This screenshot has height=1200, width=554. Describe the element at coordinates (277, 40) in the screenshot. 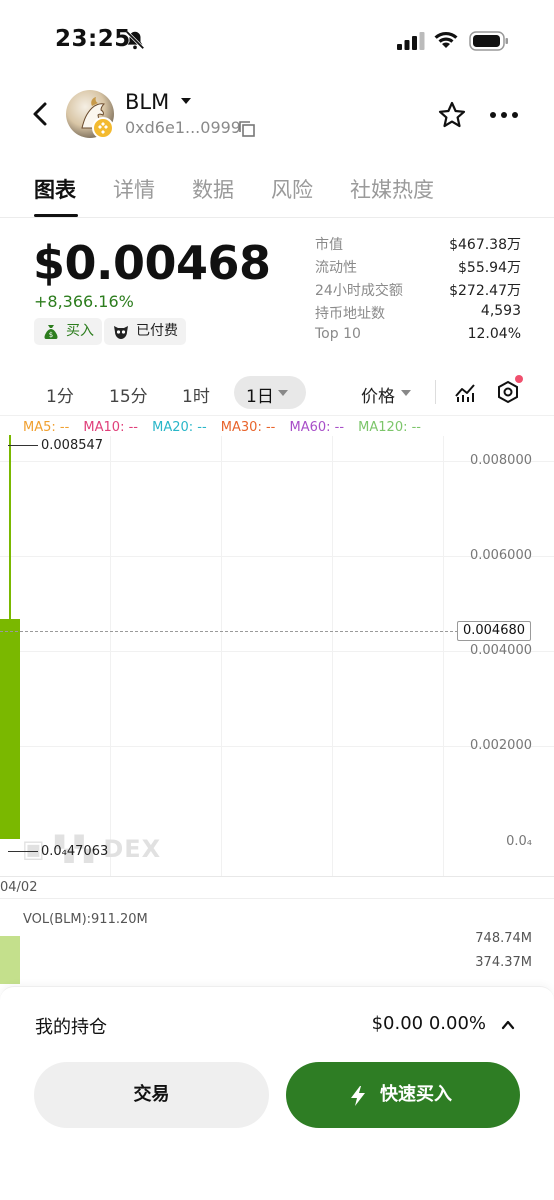

I see `status-bar: 23:25` at that location.